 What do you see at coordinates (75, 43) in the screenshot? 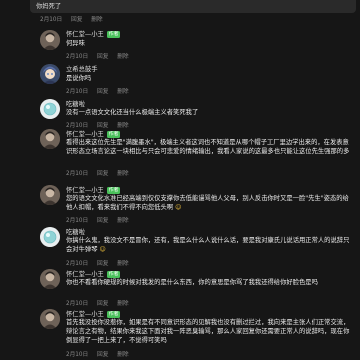
I see `comment-text: 何异味` at bounding box center [75, 43].